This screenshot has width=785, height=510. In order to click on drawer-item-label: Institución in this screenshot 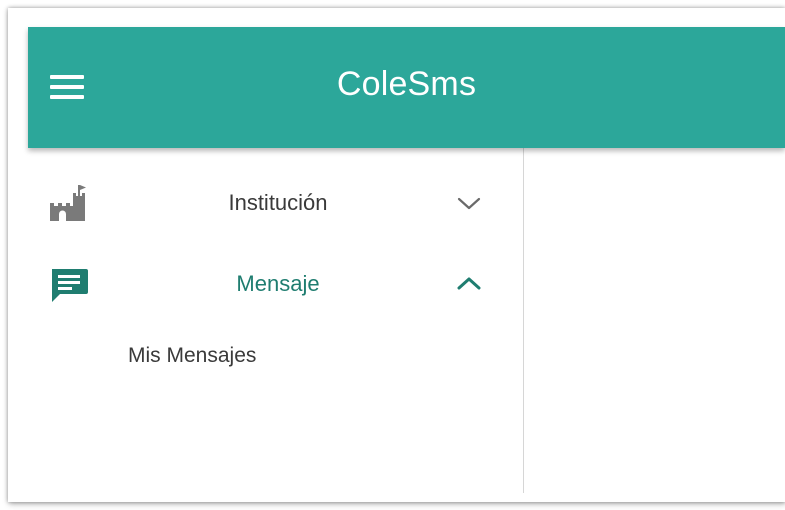, I will do `click(278, 202)`.